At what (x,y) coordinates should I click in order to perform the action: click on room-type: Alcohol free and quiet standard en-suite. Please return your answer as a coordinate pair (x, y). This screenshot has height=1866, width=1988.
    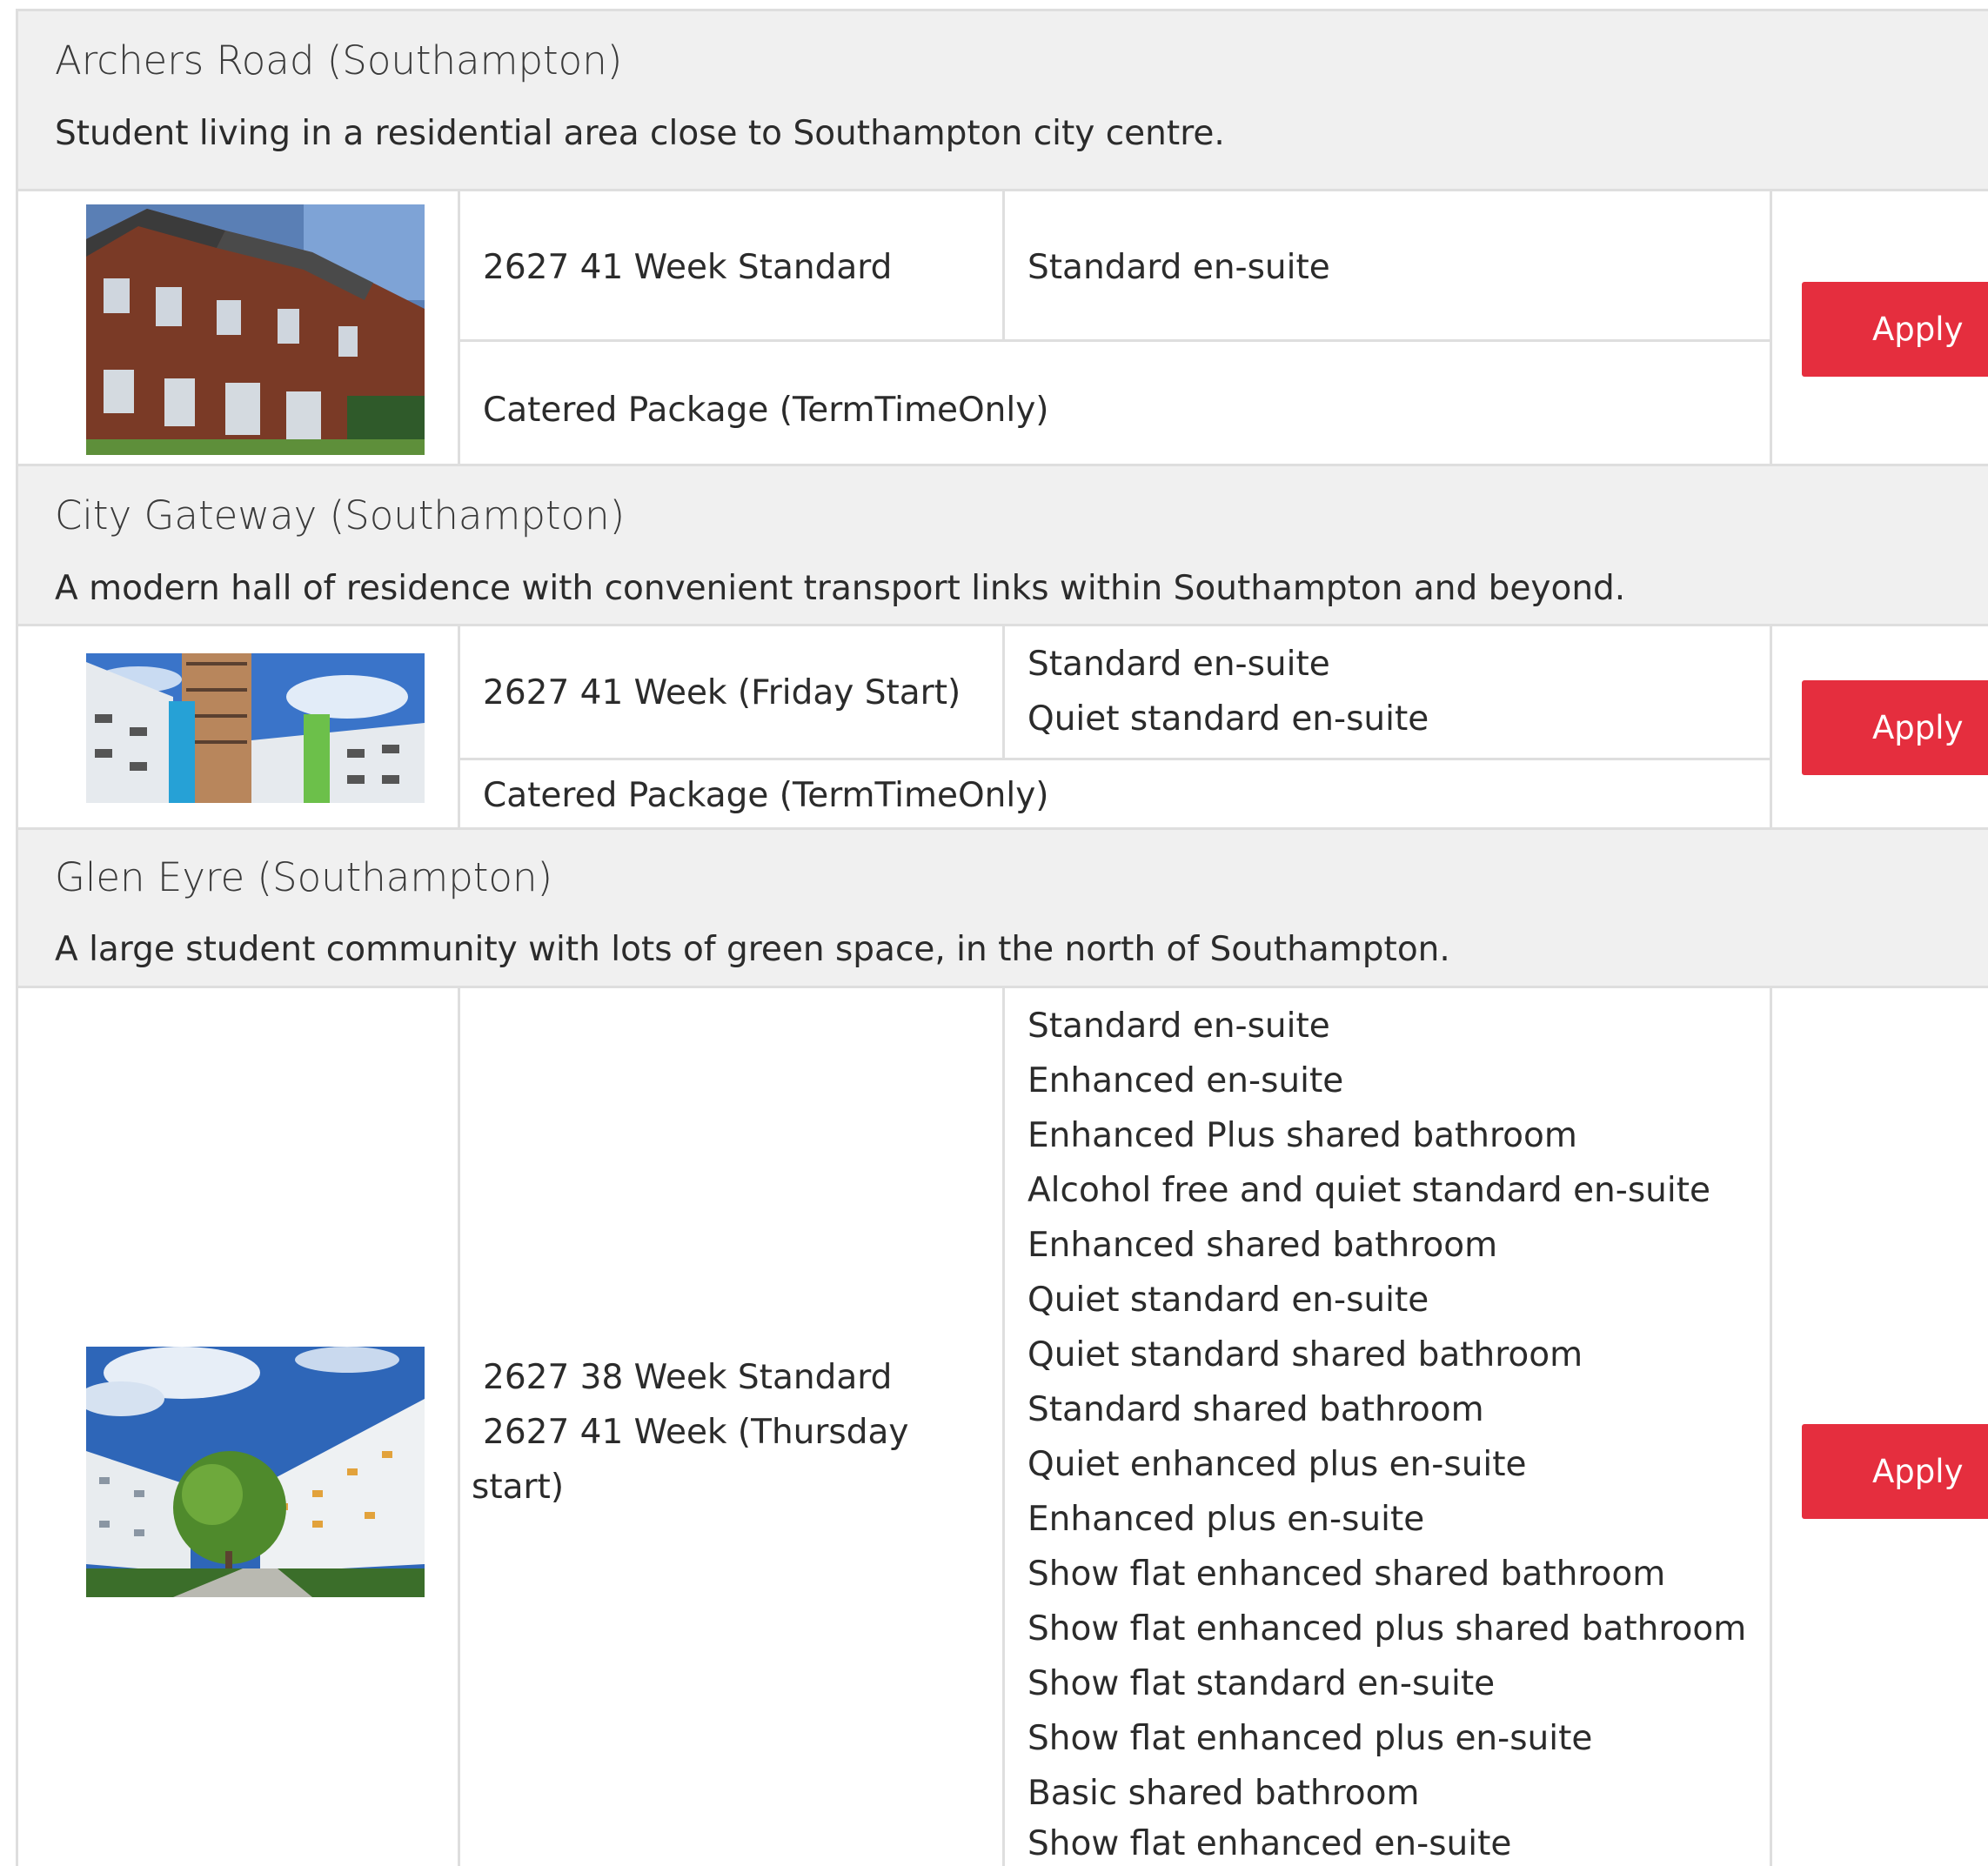
    Looking at the image, I should click on (1369, 1190).